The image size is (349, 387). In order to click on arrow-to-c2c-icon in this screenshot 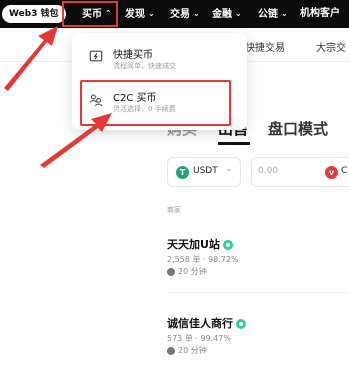, I will do `click(76, 140)`.